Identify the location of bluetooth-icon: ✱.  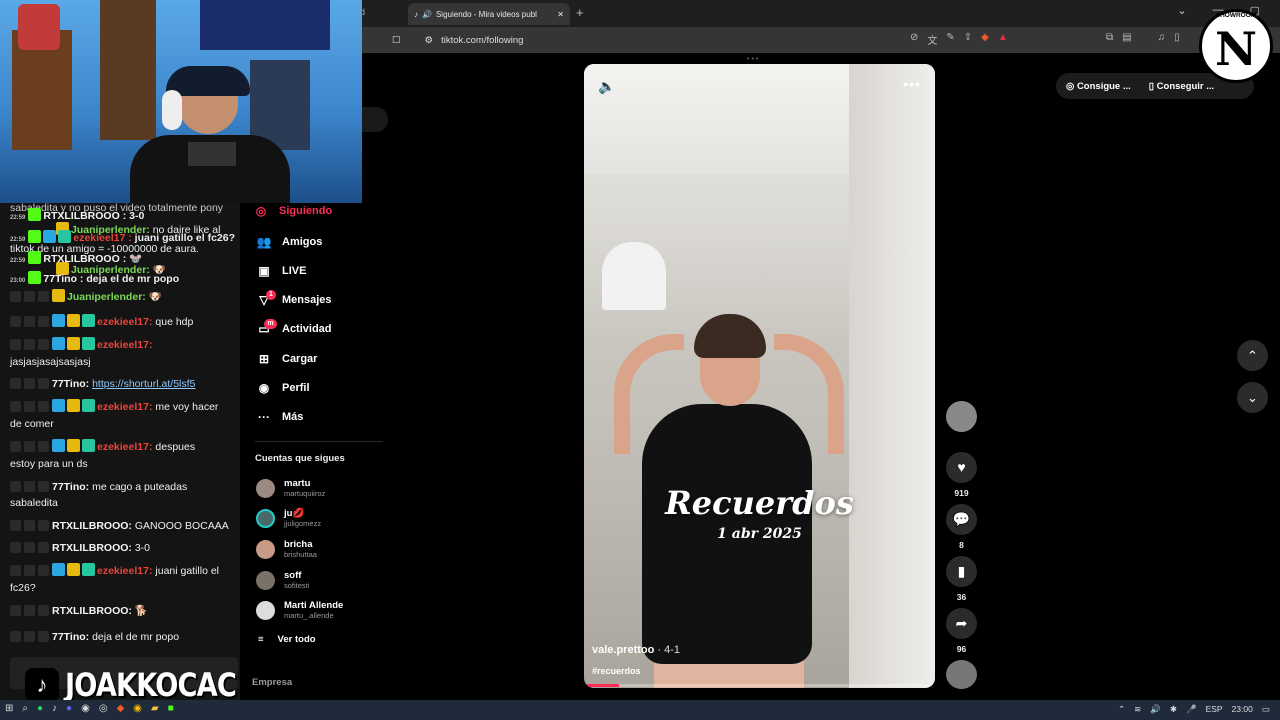
(1173, 709).